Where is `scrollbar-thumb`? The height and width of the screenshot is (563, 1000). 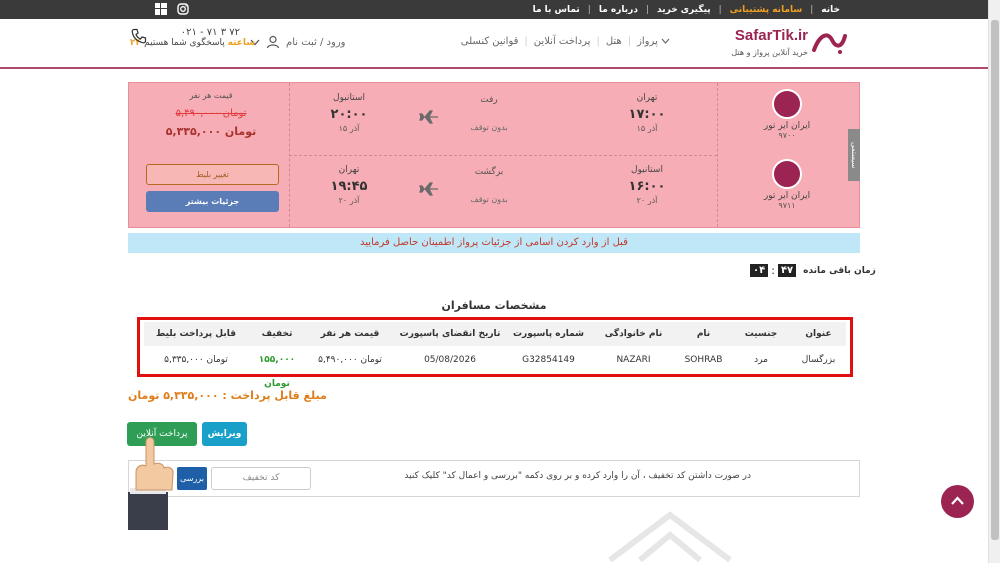
scrollbar-thumb is located at coordinates (995, 280).